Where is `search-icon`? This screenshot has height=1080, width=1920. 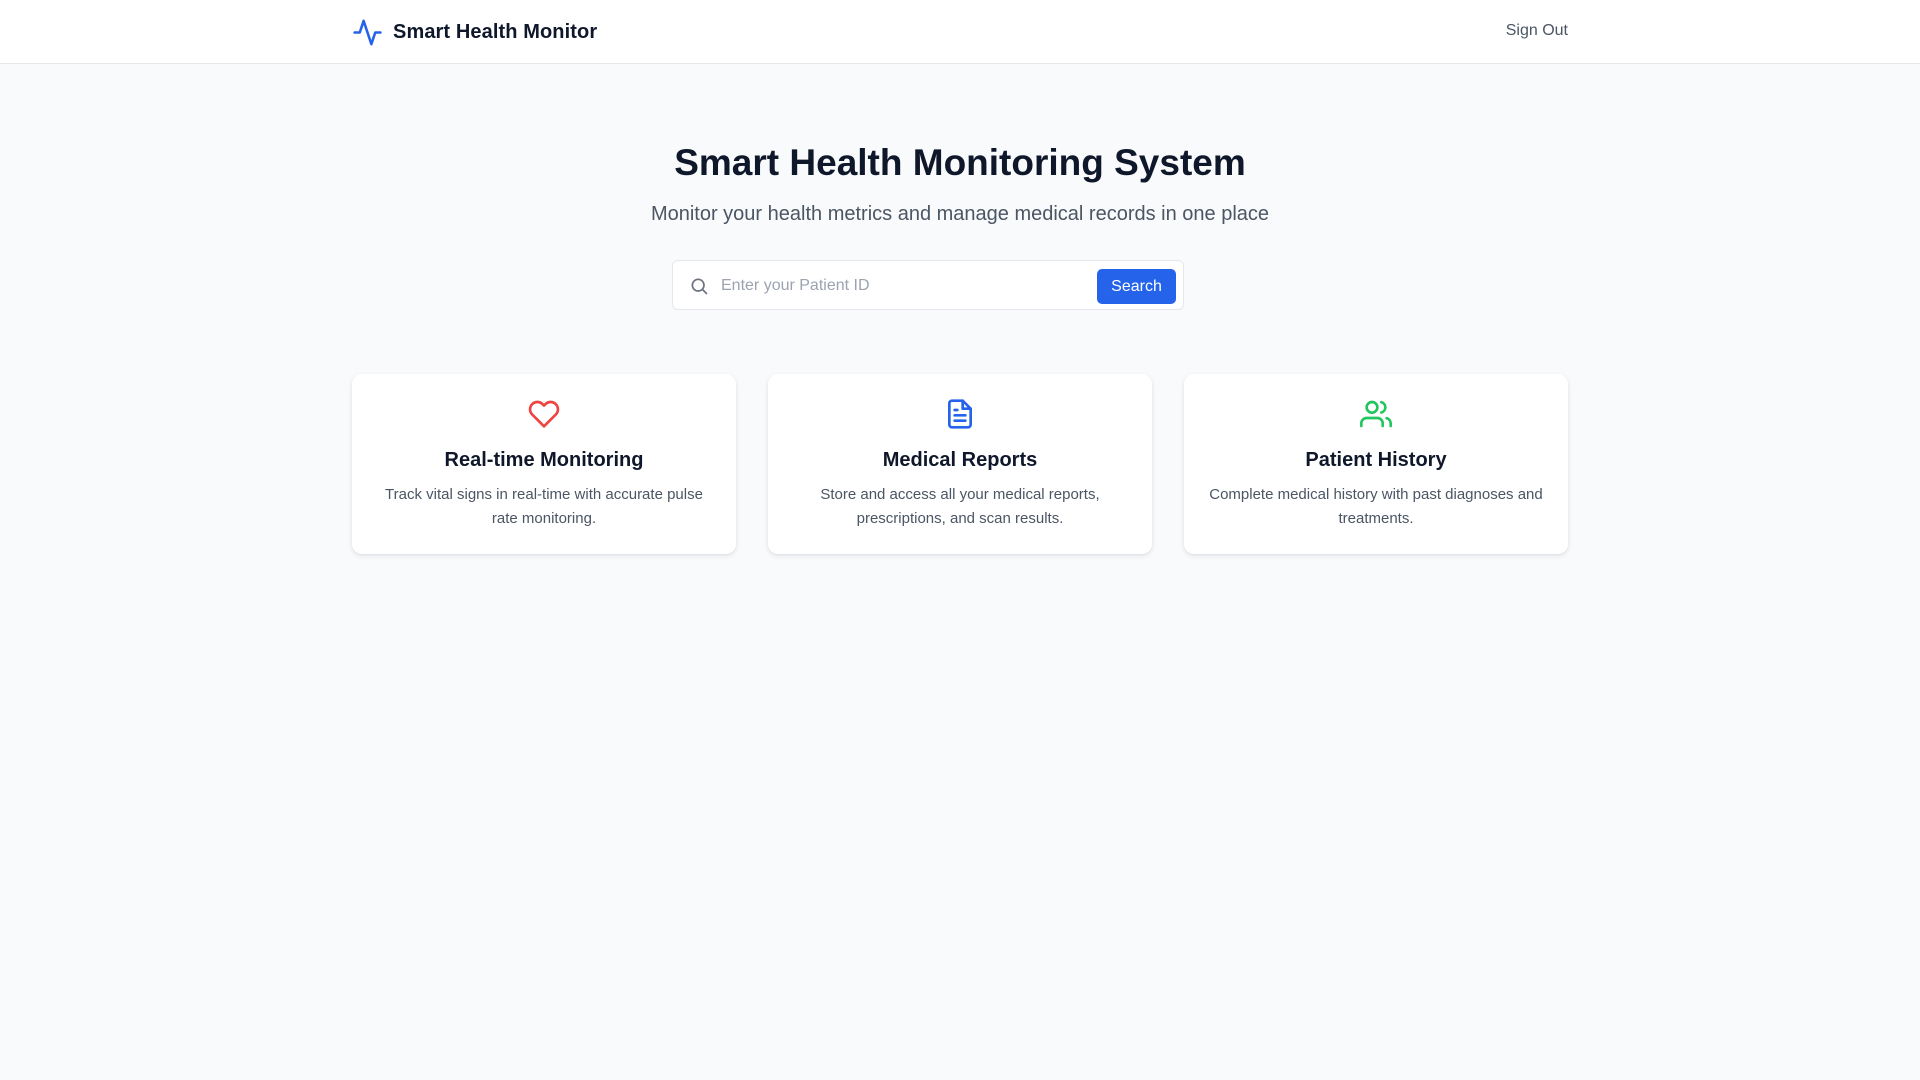
search-icon is located at coordinates (699, 286).